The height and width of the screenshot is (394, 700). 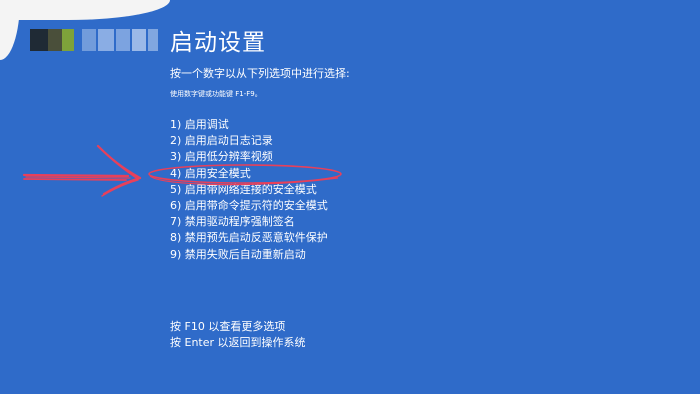 I want to click on option-disable-driver-signature: 7) 禁用驱动程序强制签名, so click(x=249, y=222).